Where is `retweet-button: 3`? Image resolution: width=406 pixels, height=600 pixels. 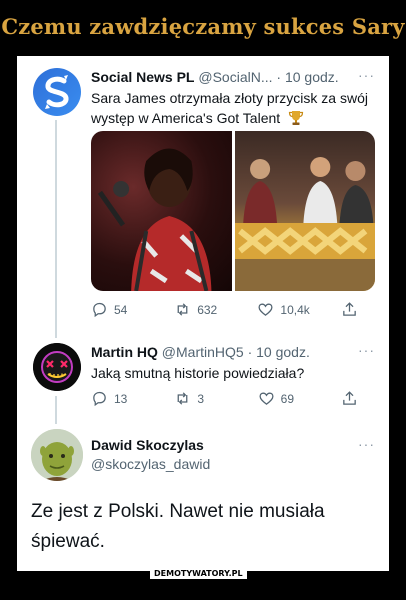
retweet-button: 3 is located at coordinates (200, 398).